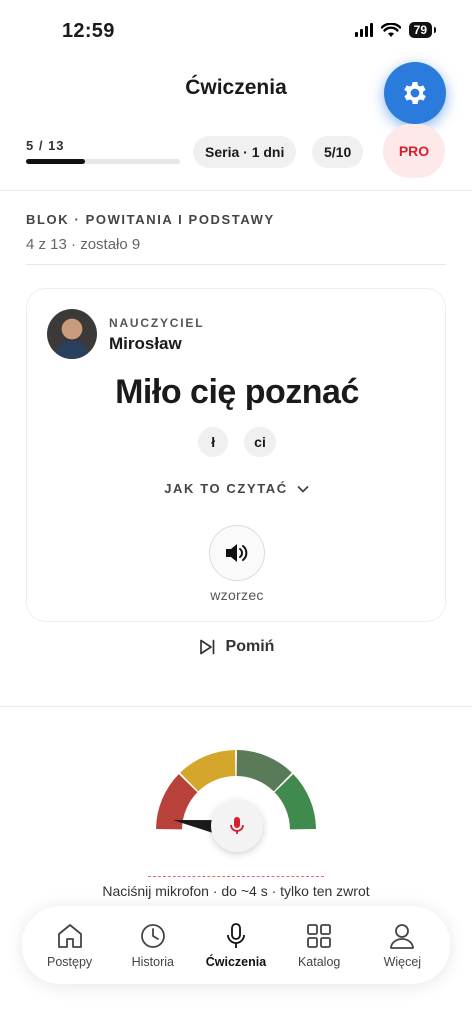 Image resolution: width=472 pixels, height=1024 pixels. I want to click on settings-button, so click(415, 93).